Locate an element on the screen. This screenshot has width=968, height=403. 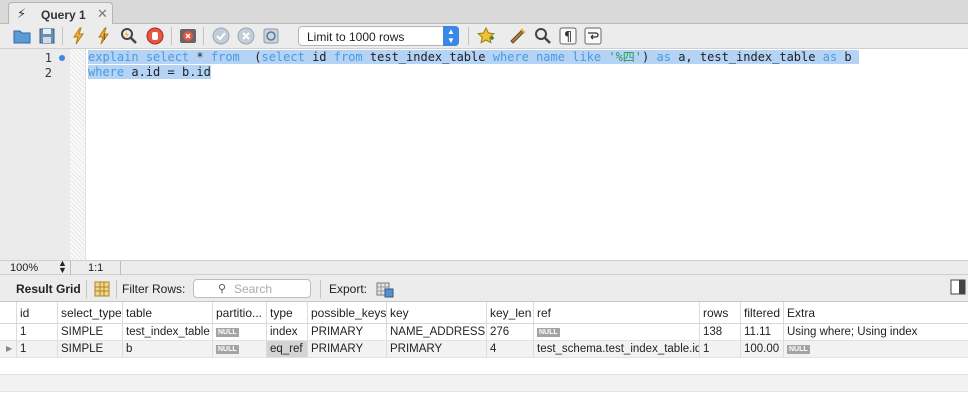
grid-cell: test_index_table is located at coordinates (168, 332).